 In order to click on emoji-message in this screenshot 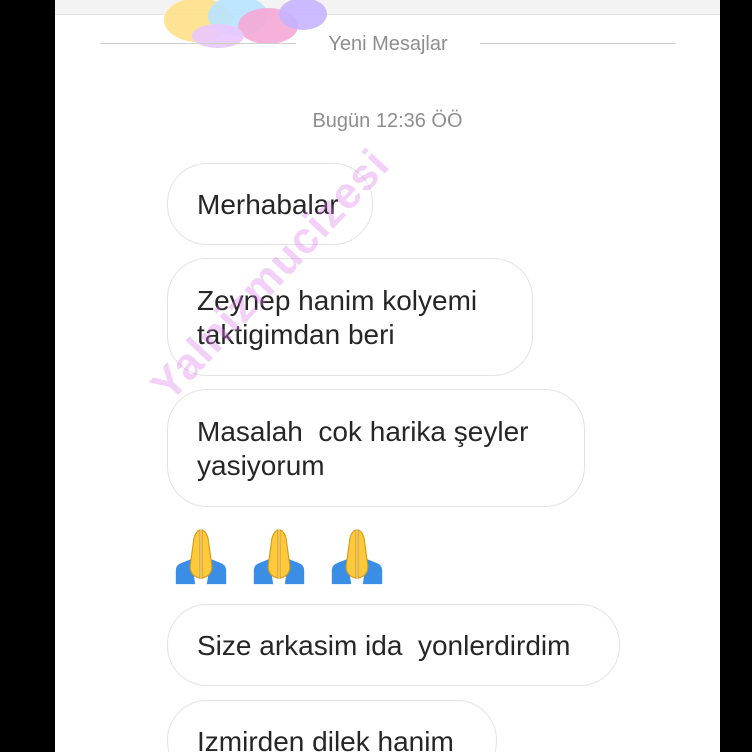, I will do `click(279, 558)`.